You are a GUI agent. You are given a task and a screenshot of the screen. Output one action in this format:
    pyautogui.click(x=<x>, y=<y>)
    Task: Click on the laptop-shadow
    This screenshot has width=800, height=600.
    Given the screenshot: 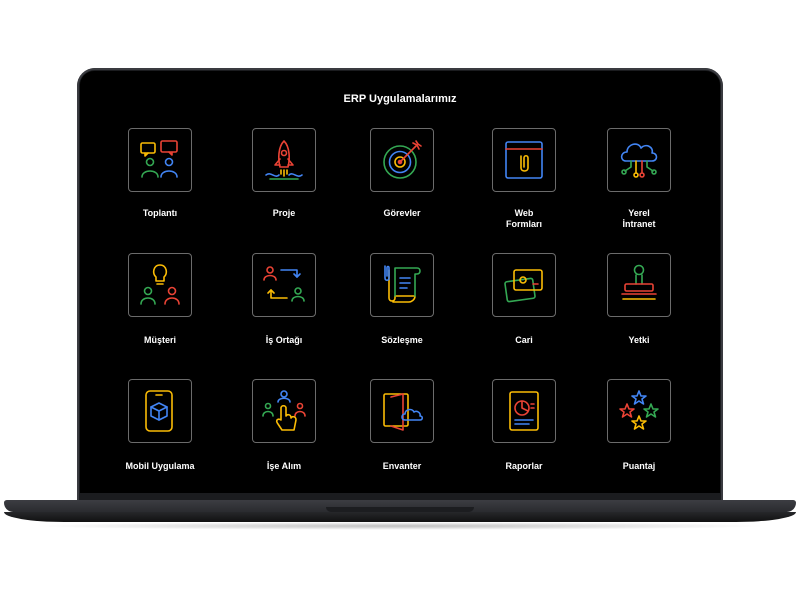 What is the action you would take?
    pyautogui.click(x=400, y=526)
    